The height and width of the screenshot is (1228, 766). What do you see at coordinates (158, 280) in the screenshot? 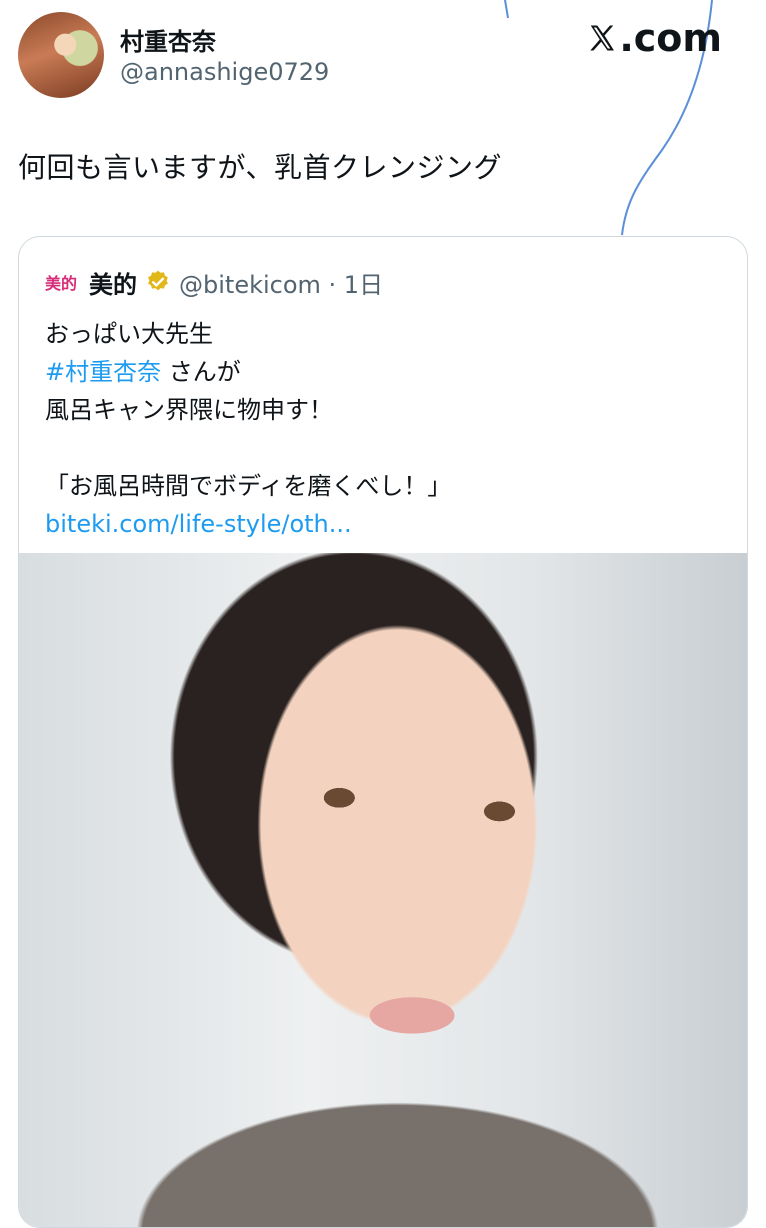
I see `verified-badge-icon` at bounding box center [158, 280].